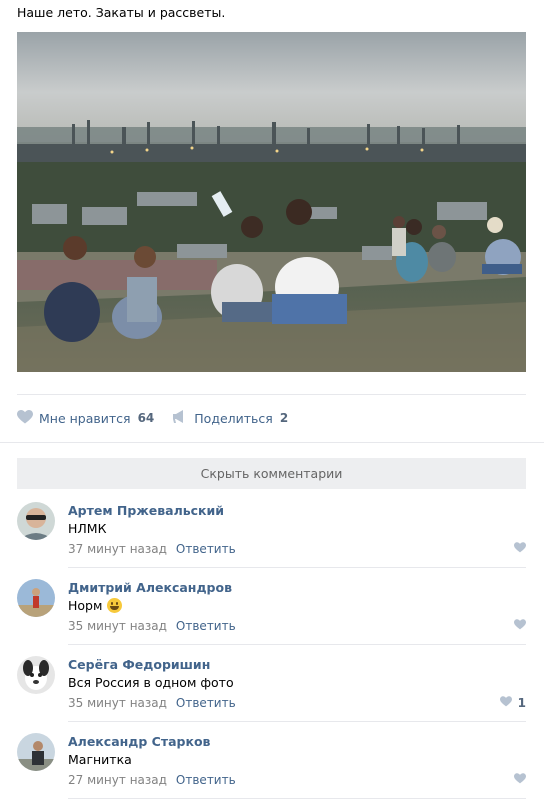 Image resolution: width=544 pixels, height=802 pixels. Describe the element at coordinates (151, 682) in the screenshot. I see `comment-text: Вся Россия в одном фото` at that location.